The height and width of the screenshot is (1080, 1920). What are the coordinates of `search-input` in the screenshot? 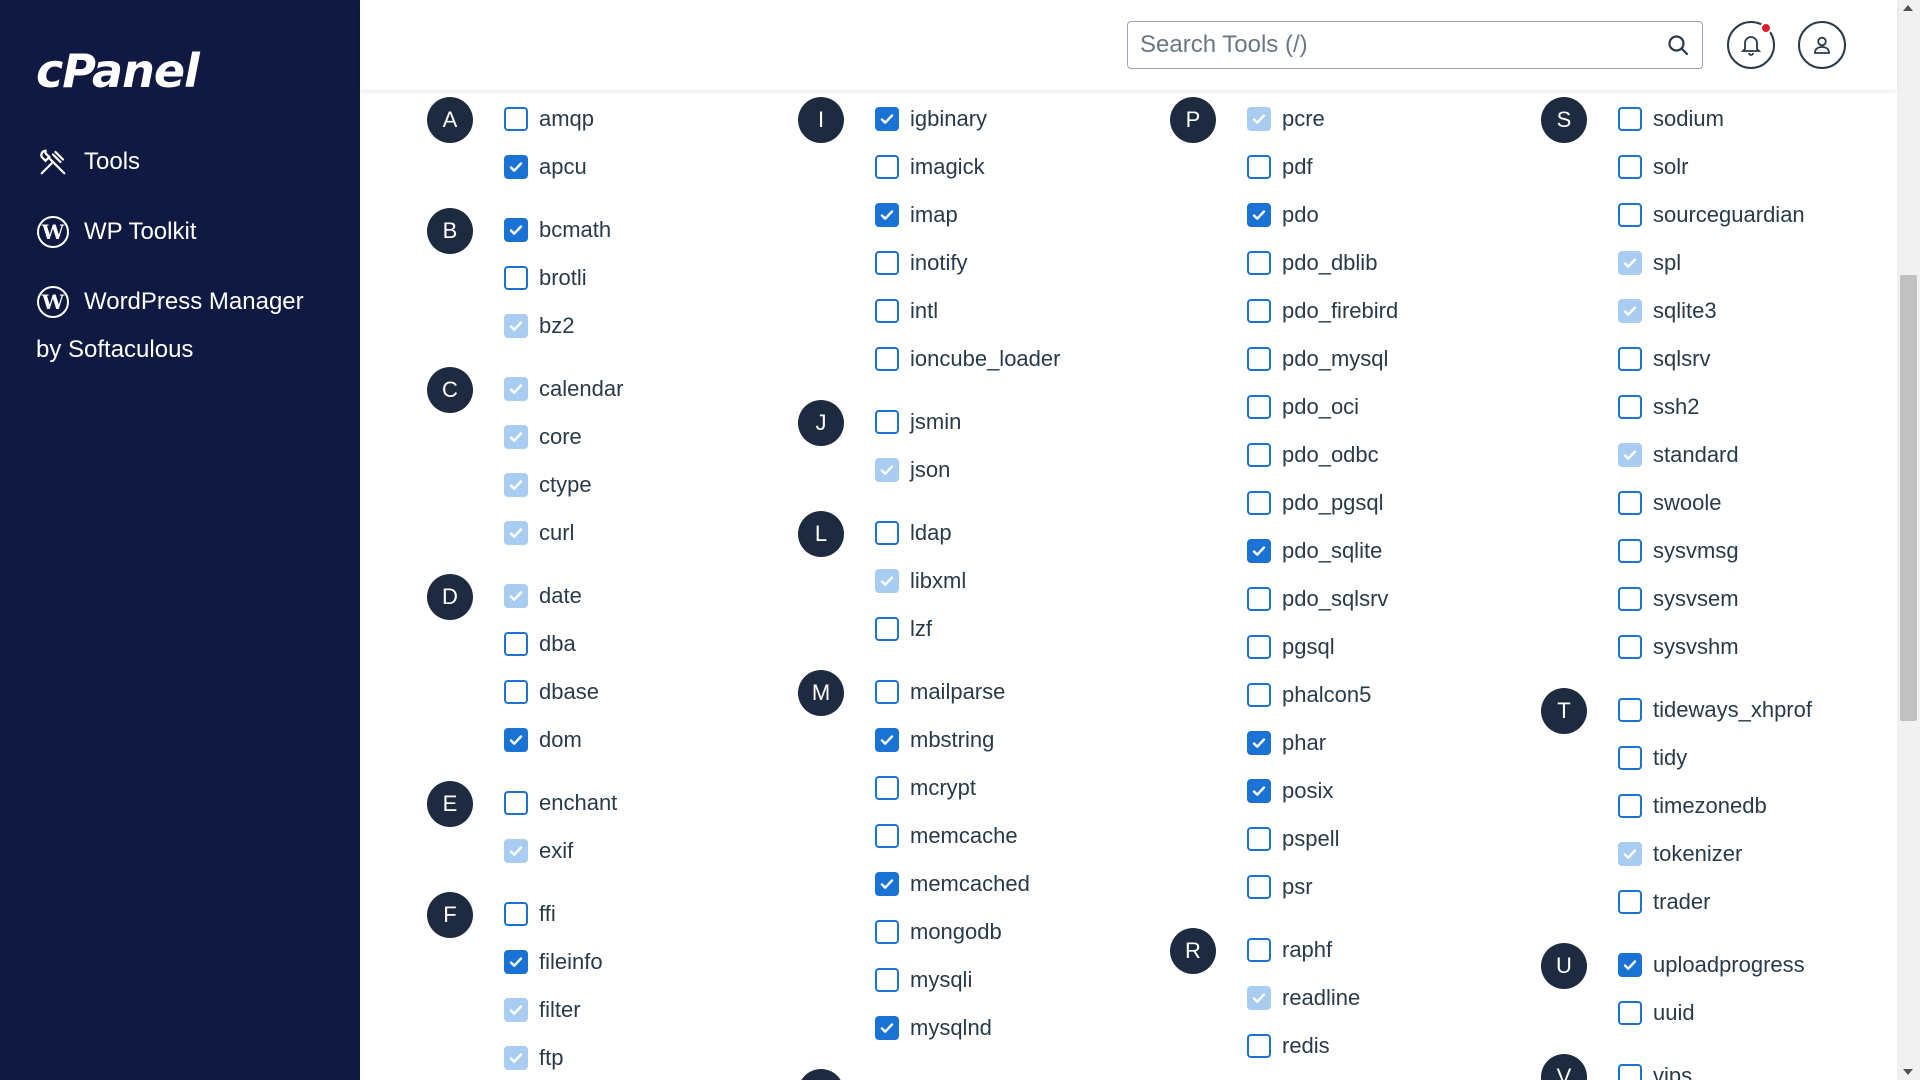 It's located at (1397, 45).